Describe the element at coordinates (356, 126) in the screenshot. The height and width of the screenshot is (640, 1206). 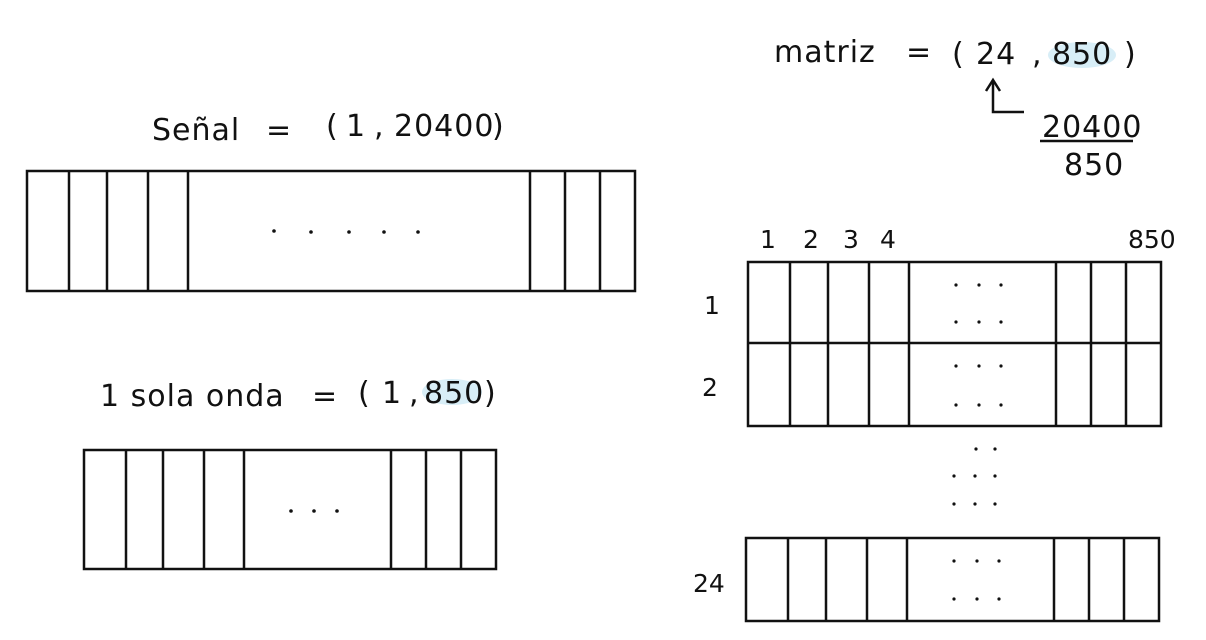
I see `signal-one: 1` at that location.